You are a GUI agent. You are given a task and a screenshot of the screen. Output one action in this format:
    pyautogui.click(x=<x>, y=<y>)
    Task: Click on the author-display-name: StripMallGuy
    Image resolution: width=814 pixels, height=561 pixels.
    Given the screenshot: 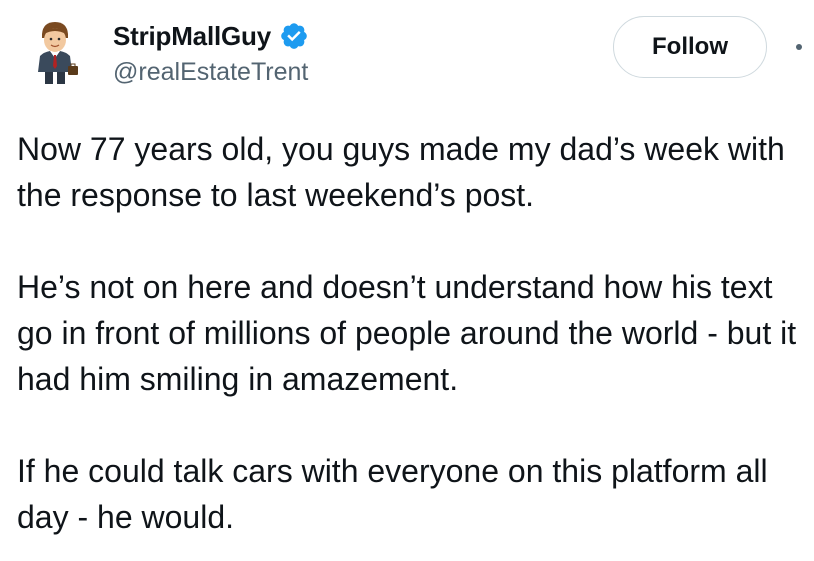 What is the action you would take?
    pyautogui.click(x=192, y=36)
    